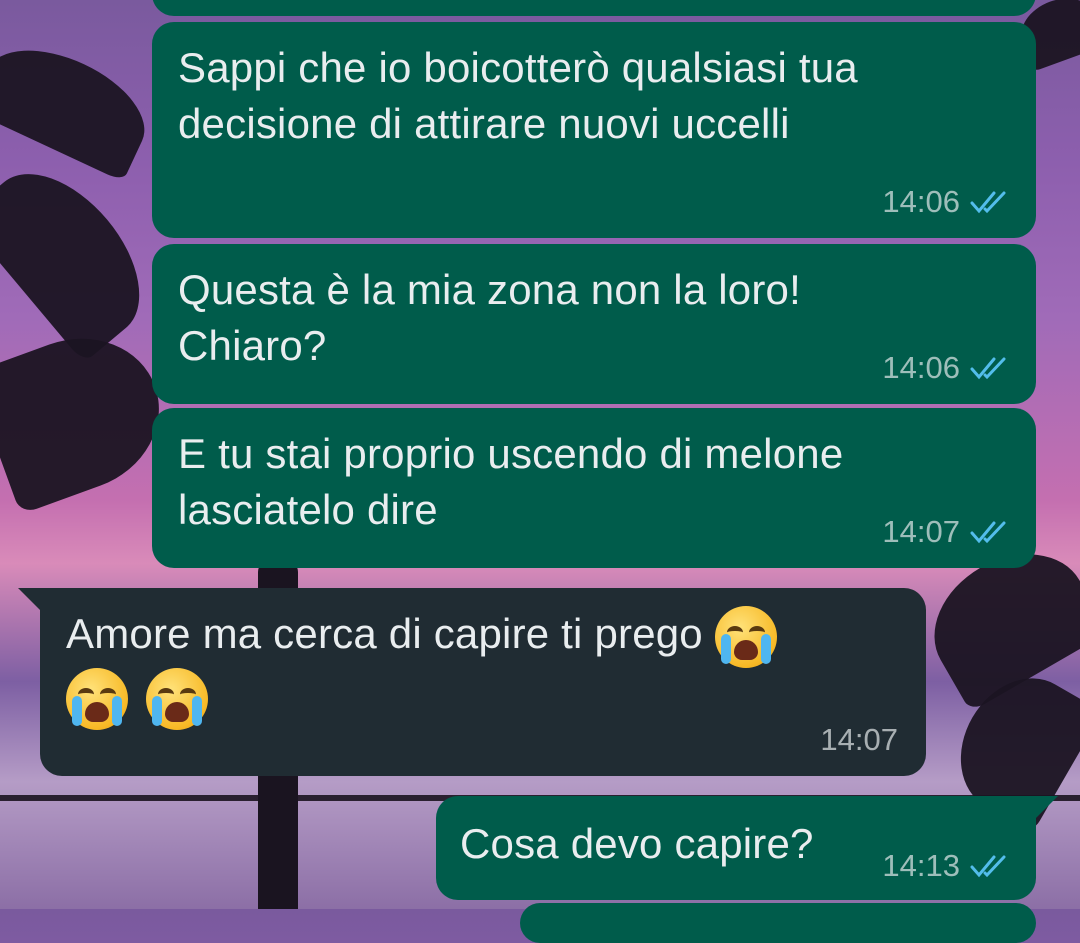 This screenshot has height=943, width=1080. What do you see at coordinates (1047, 807) in the screenshot?
I see `message-tail-outgoing` at bounding box center [1047, 807].